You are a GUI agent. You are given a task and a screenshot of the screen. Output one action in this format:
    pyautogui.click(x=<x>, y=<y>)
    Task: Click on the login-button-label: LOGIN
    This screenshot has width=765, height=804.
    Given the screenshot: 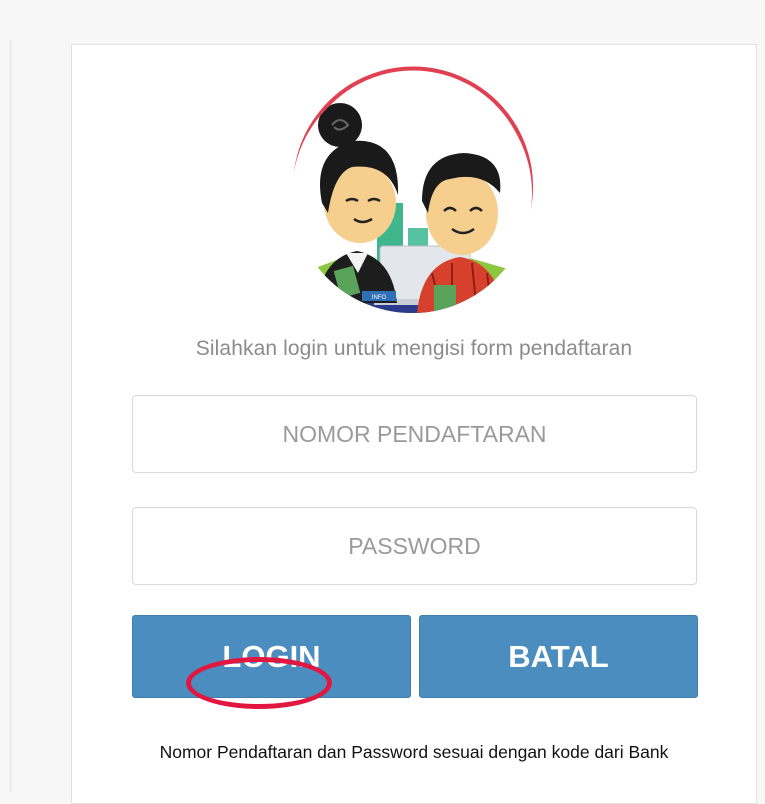 What is the action you would take?
    pyautogui.click(x=271, y=656)
    